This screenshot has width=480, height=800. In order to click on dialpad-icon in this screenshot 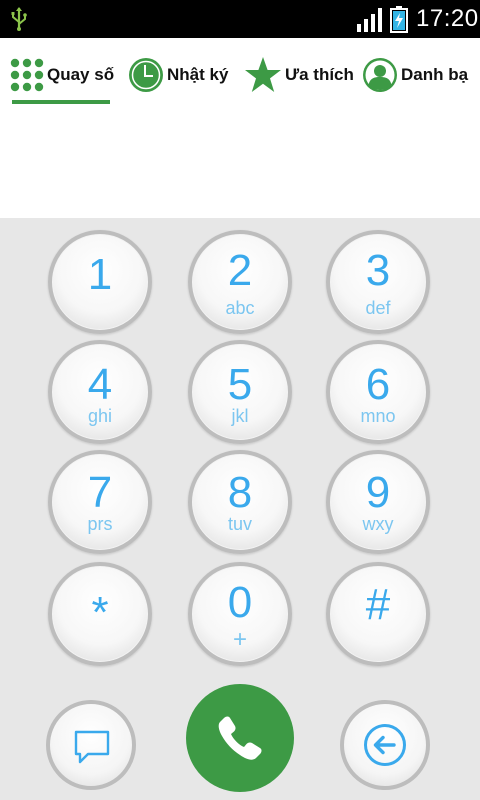, I will do `click(27, 75)`.